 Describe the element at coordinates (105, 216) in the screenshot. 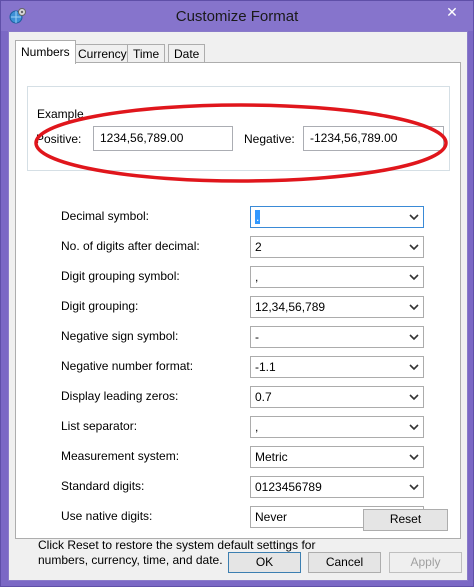

I see `setting-label: Decimal symbol:` at that location.